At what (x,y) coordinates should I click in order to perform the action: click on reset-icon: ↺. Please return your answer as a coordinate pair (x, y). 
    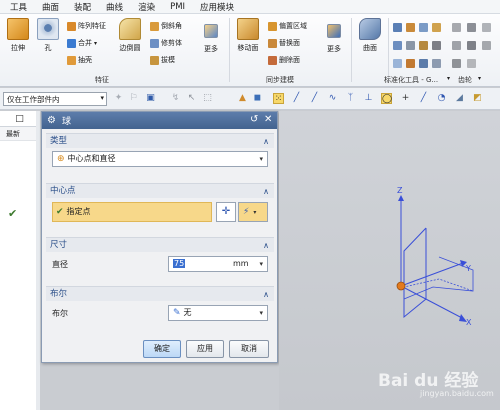
    Looking at the image, I should click on (254, 119).